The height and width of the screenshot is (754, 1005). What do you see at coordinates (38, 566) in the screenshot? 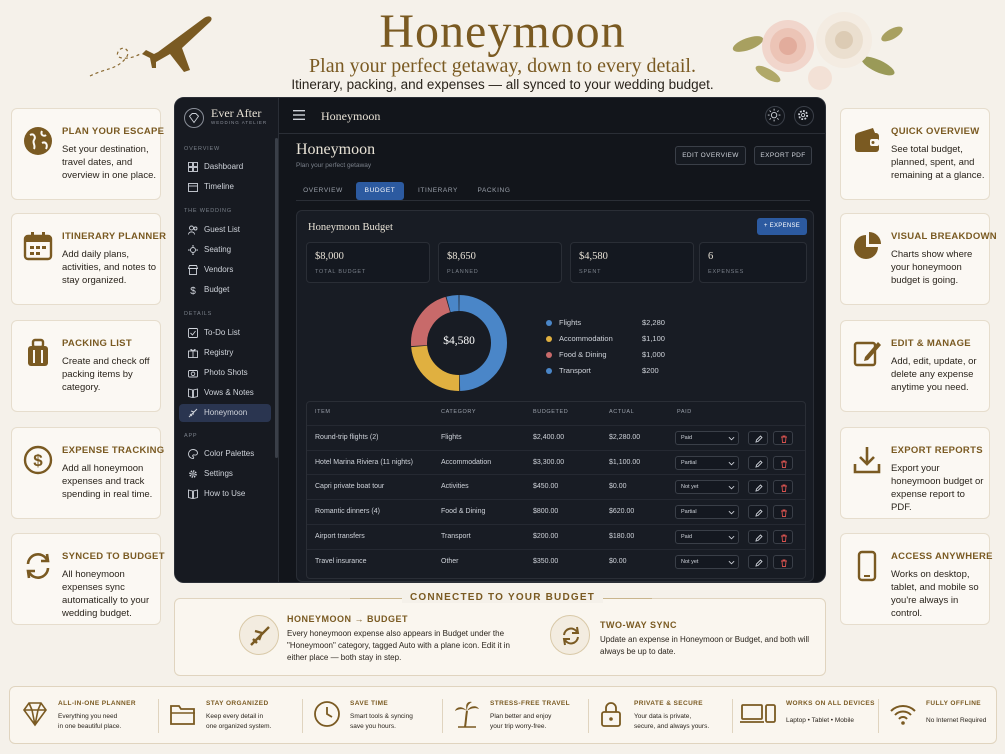
I see `sync-icon` at bounding box center [38, 566].